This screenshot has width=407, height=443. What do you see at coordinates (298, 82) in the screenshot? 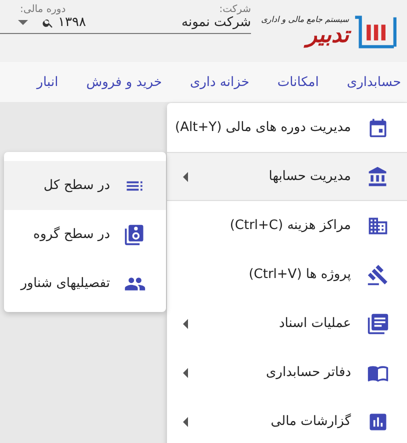
I see `nav-tab: امکانات` at bounding box center [298, 82].